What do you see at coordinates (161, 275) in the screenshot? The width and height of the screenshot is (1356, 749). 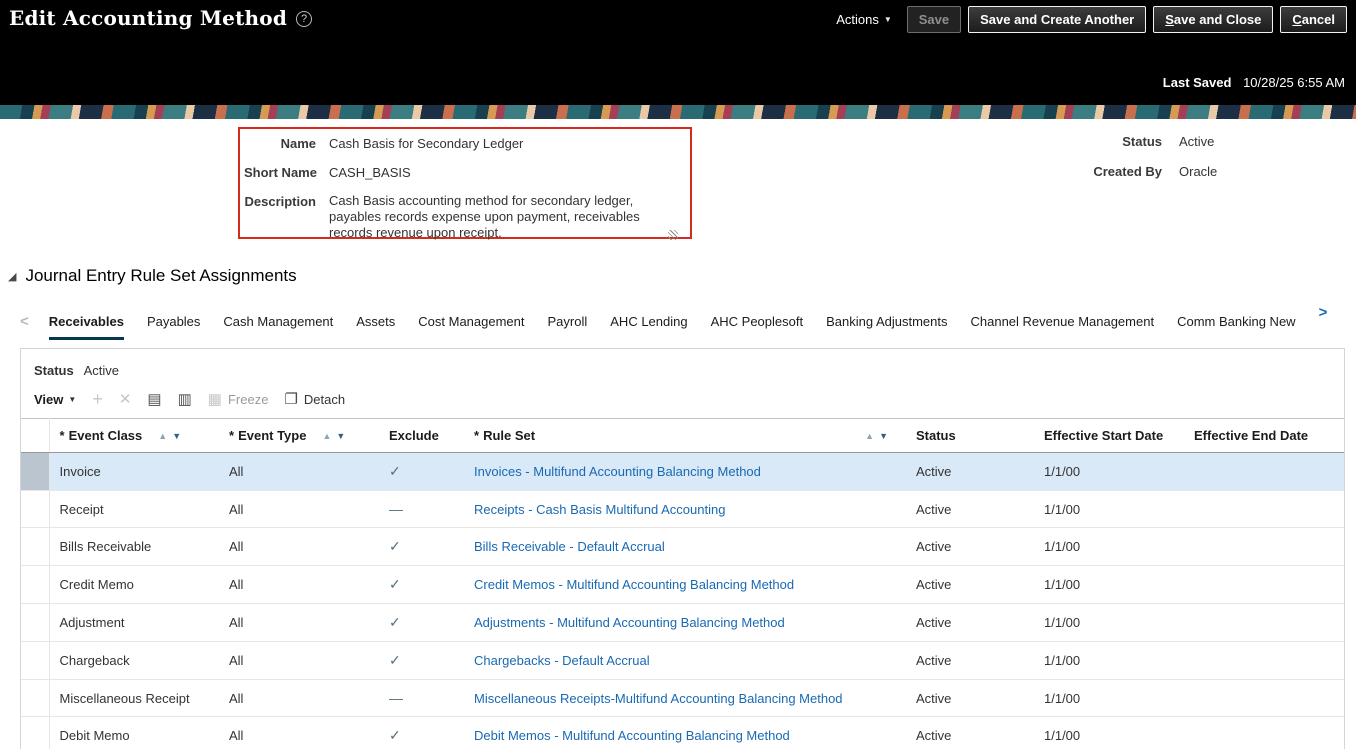 I see `section-title: Journal Entry Rule Set Assignments` at bounding box center [161, 275].